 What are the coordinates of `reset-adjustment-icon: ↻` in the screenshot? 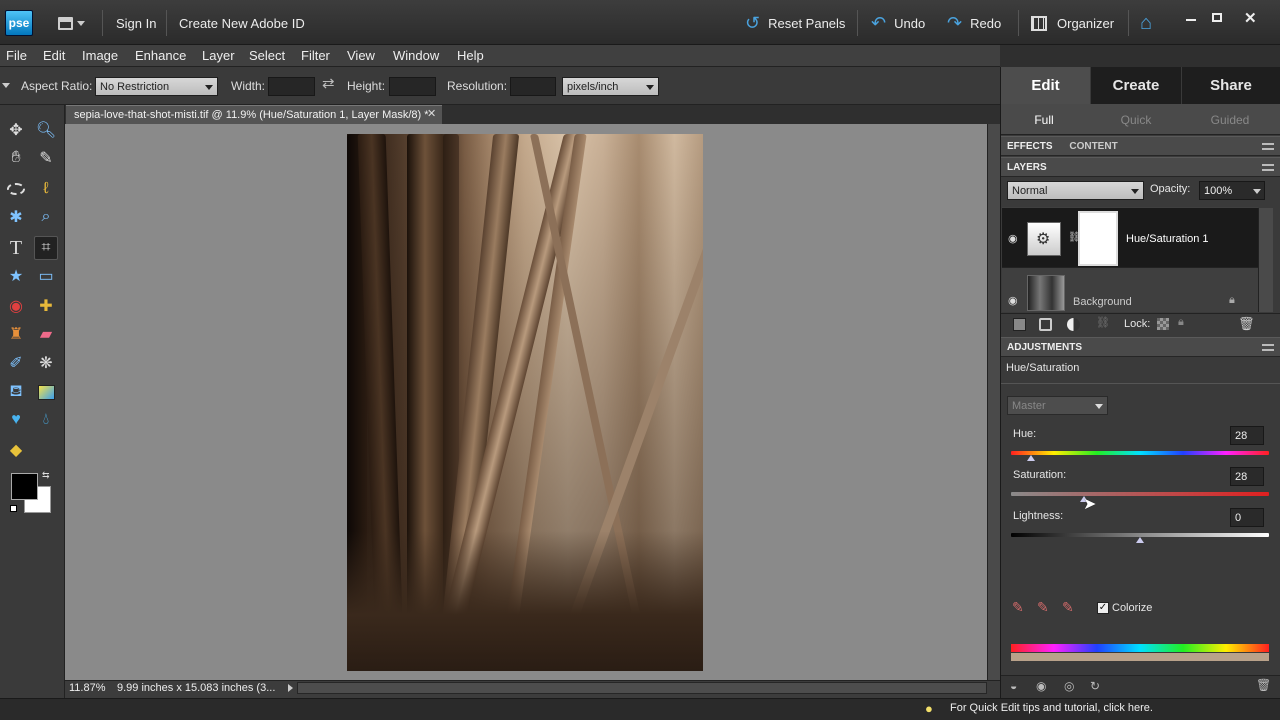 It's located at (1095, 686).